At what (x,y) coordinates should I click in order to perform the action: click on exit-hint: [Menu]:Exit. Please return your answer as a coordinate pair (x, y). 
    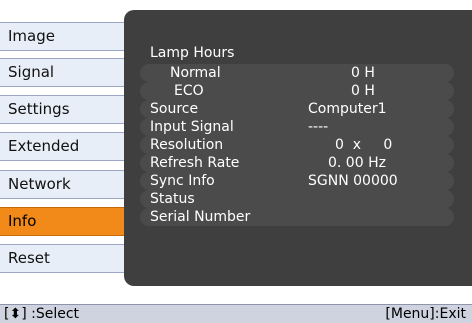
    Looking at the image, I should click on (425, 314).